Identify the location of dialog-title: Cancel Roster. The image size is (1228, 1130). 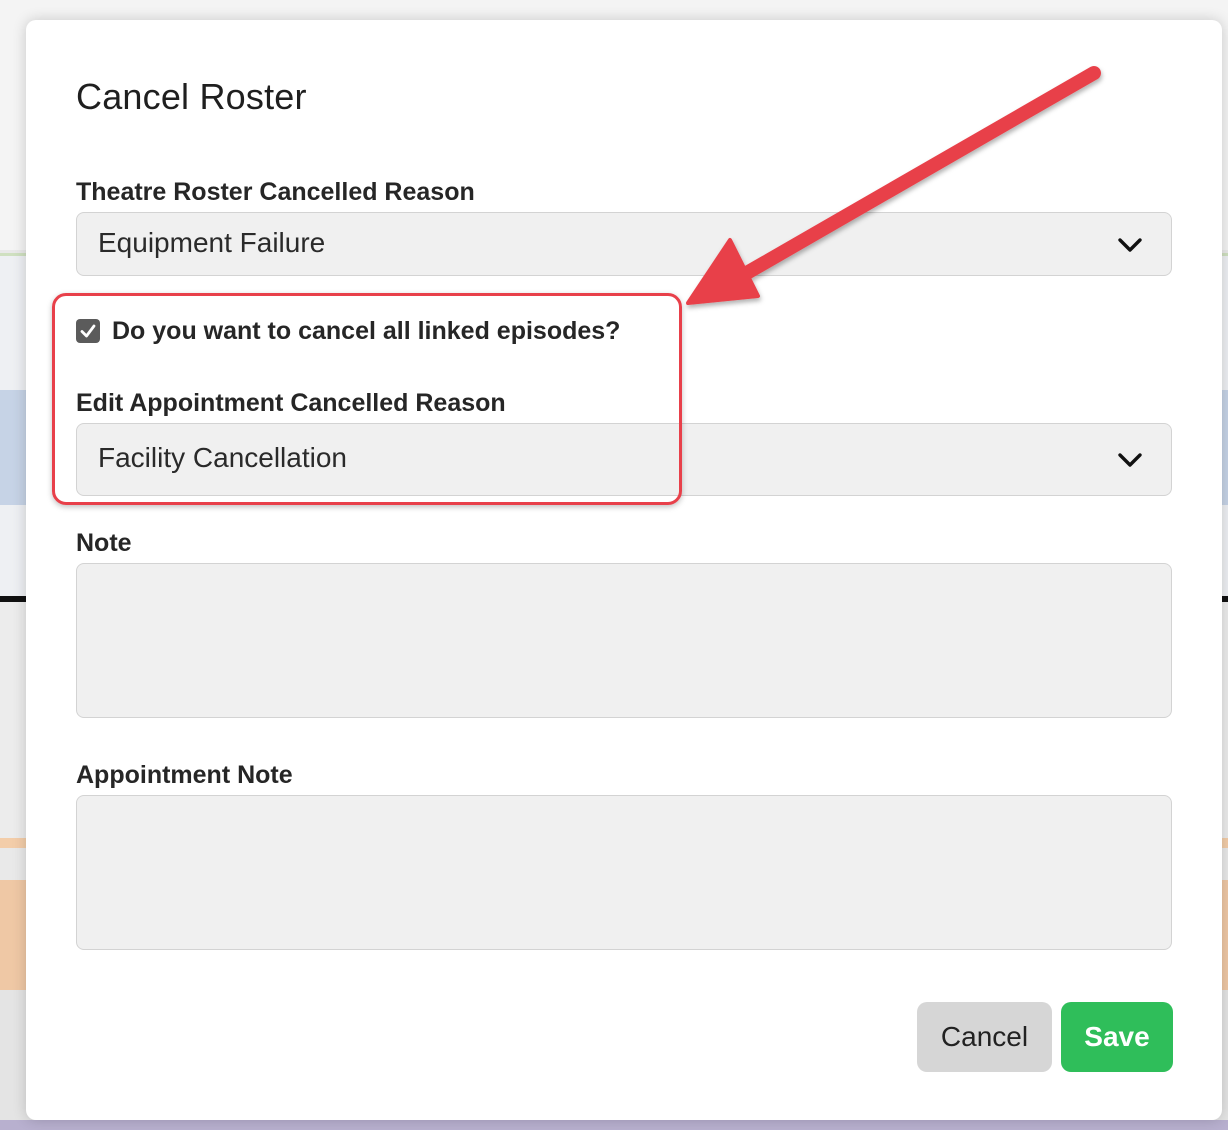
(191, 96).